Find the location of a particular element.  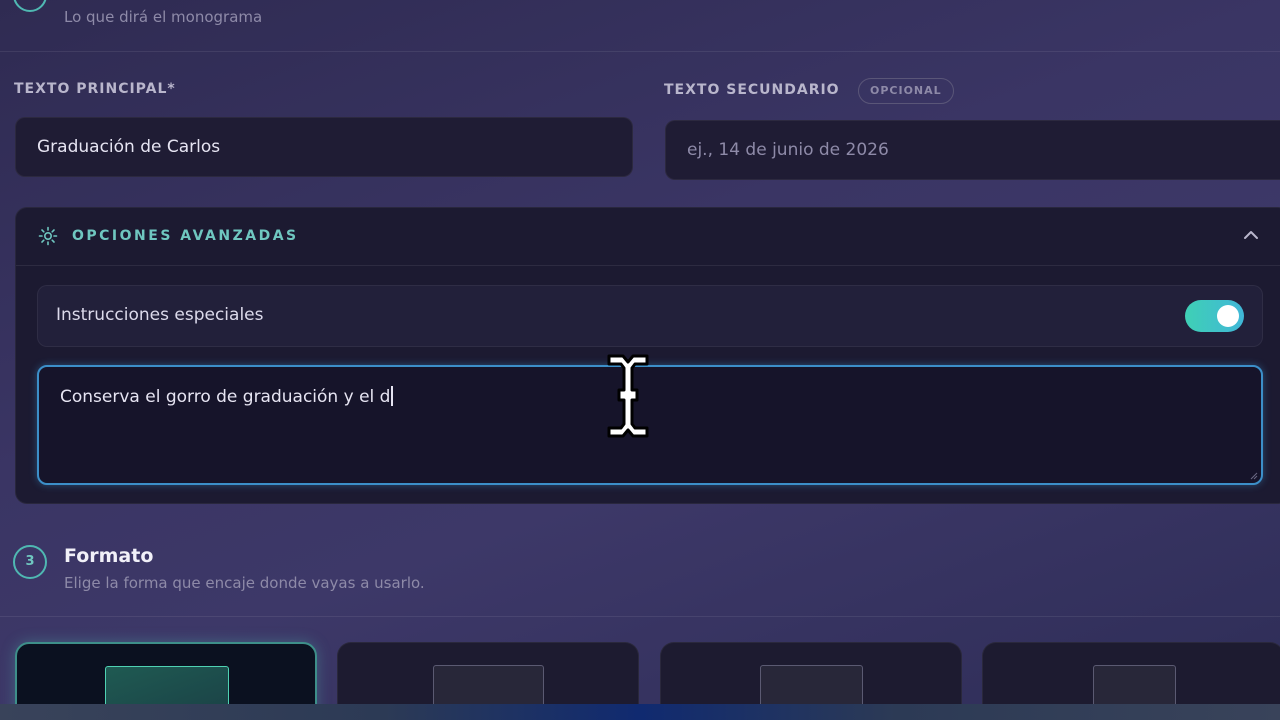

text-cursor-icon is located at coordinates (628, 396).